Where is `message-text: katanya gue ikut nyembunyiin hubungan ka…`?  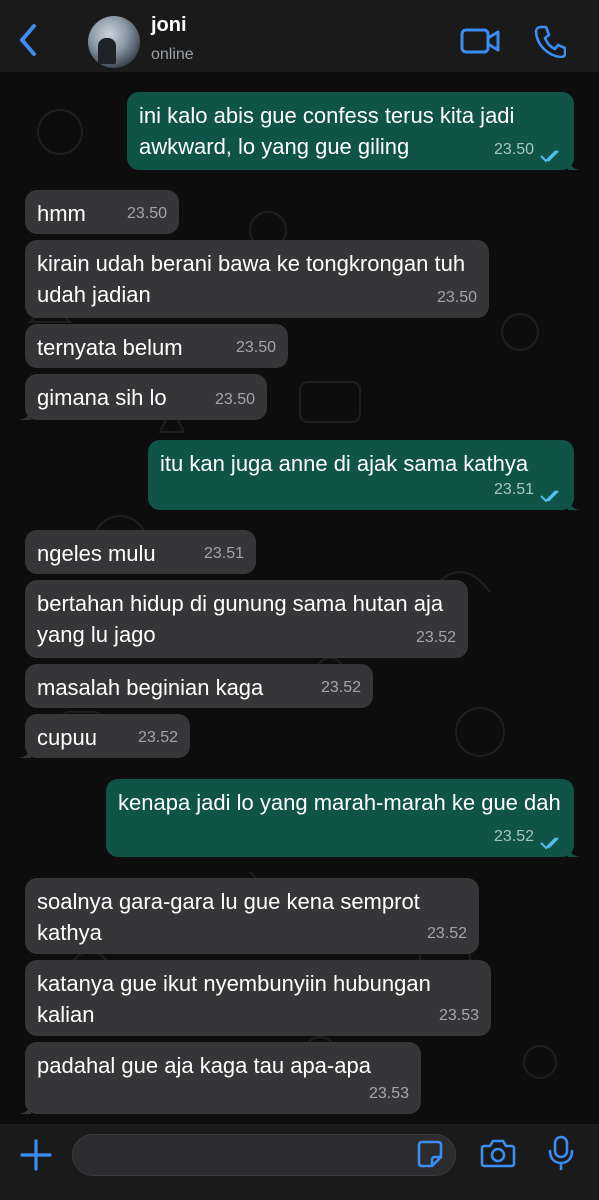
message-text: katanya gue ikut nyembunyiin hubungan ka… is located at coordinates (234, 999).